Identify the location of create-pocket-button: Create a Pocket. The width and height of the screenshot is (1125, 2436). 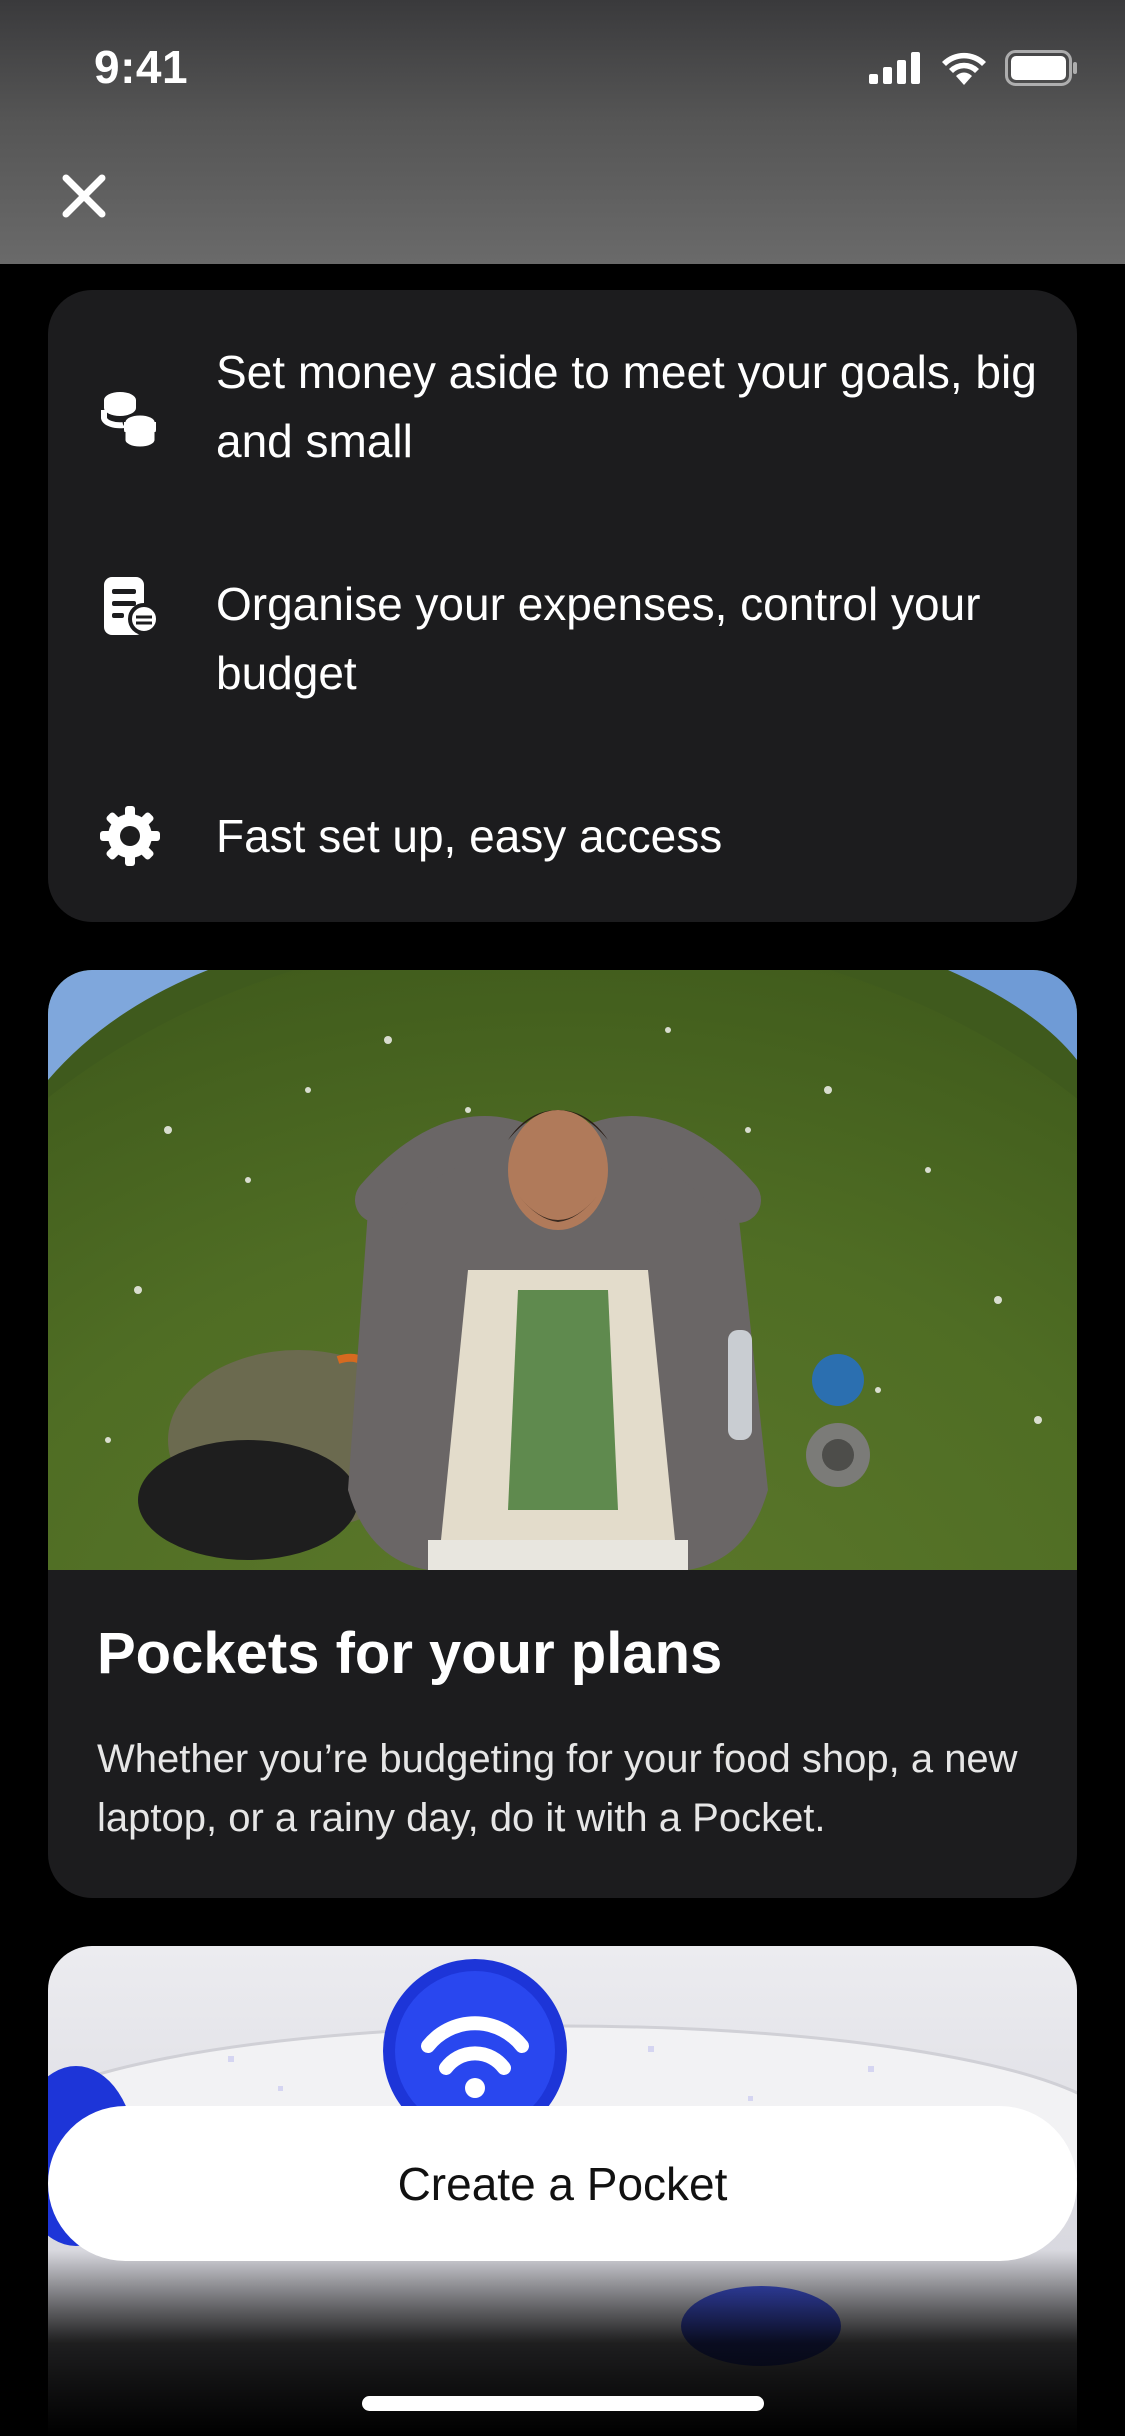
(562, 2183).